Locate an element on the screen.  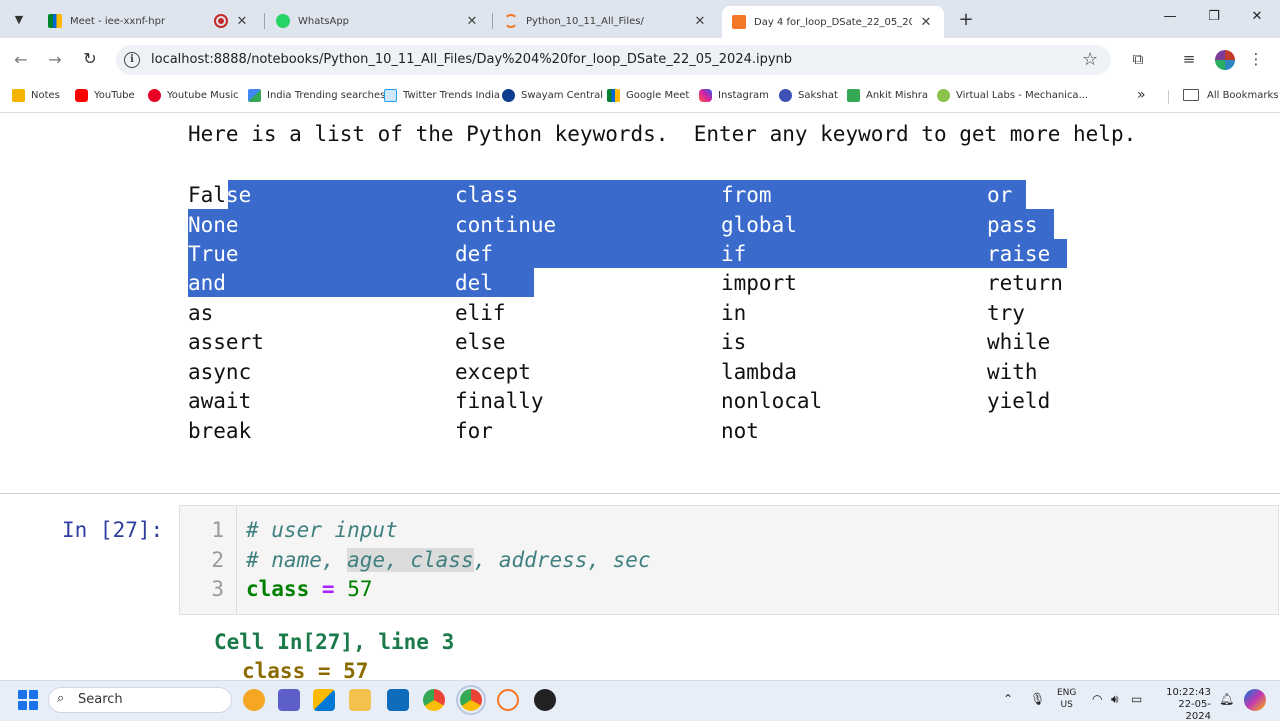
more-bookmarks-chevron-icon: » is located at coordinates (1141, 95).